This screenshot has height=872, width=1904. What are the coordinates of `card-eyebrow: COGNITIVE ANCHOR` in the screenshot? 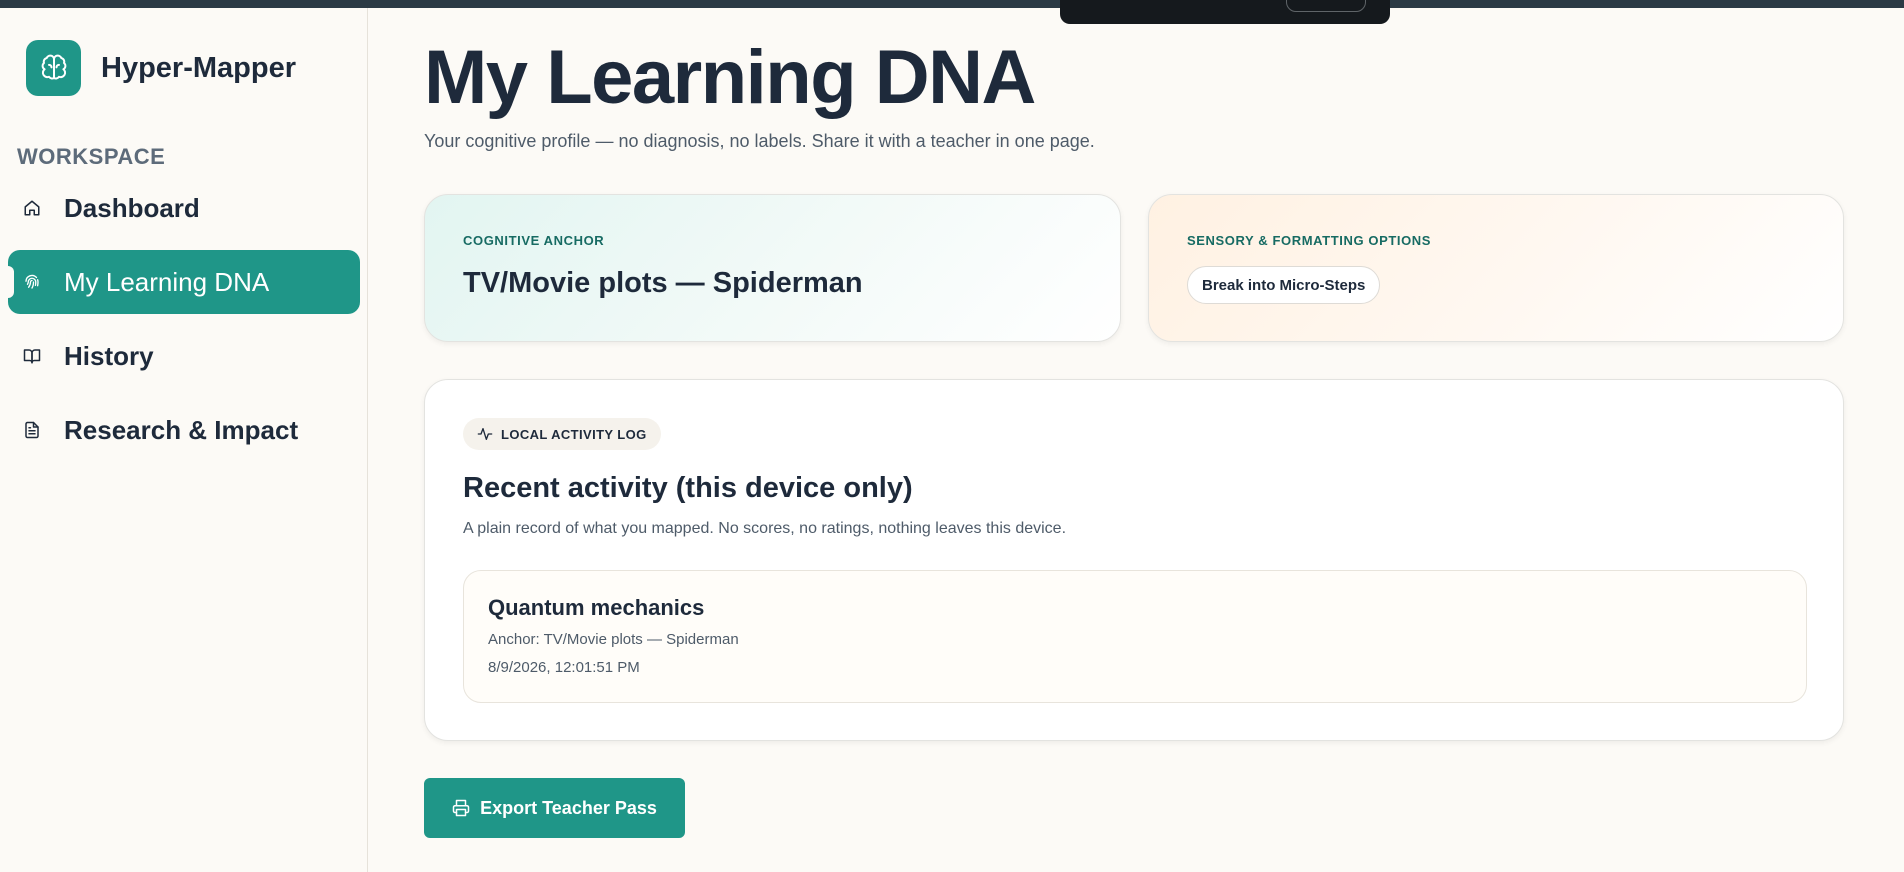 It's located at (534, 240).